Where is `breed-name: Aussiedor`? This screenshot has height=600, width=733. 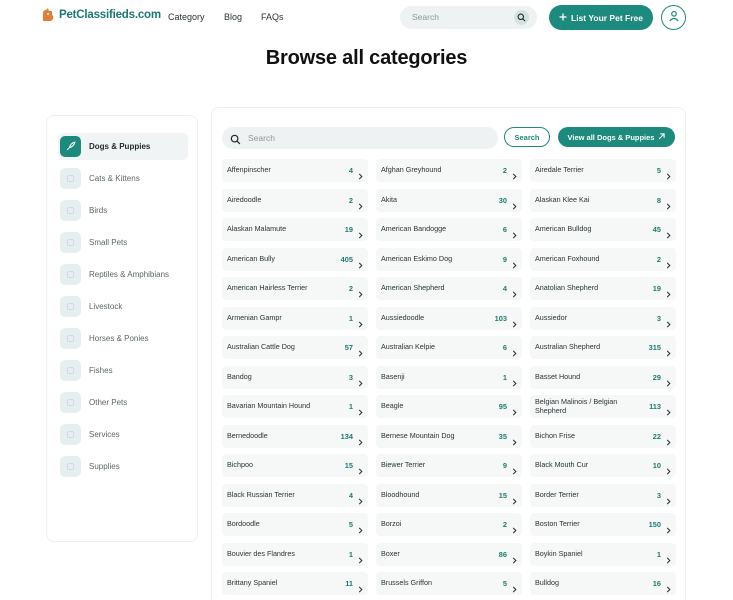
breed-name: Aussiedor is located at coordinates (551, 317).